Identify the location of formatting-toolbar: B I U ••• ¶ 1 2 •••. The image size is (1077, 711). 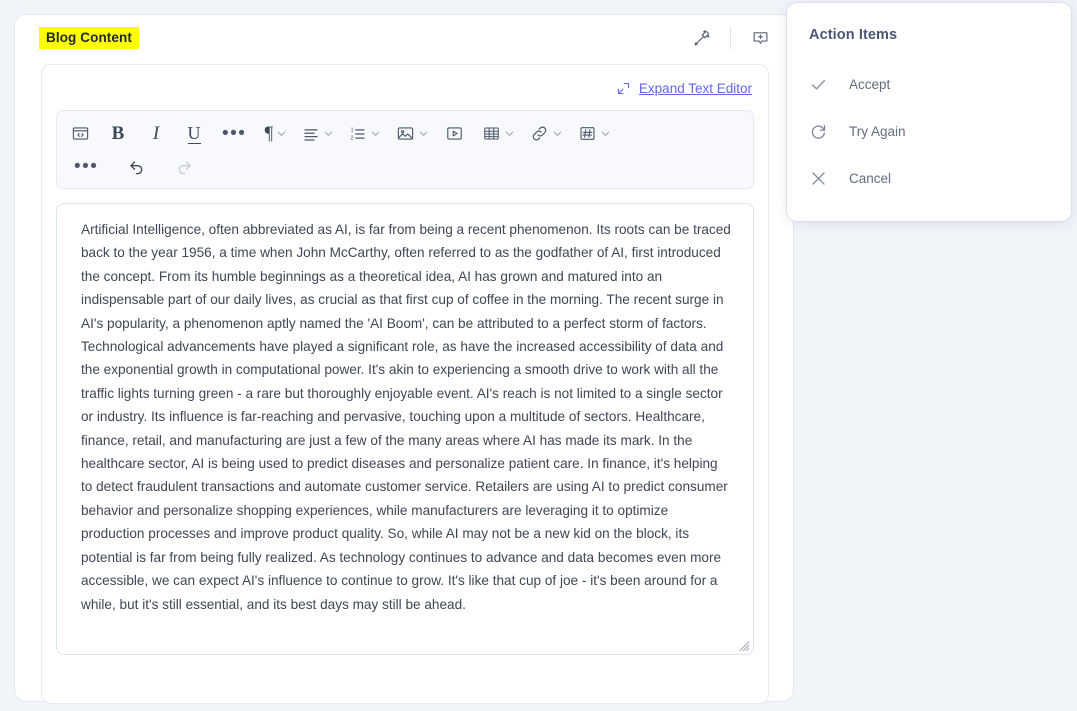
(405, 149).